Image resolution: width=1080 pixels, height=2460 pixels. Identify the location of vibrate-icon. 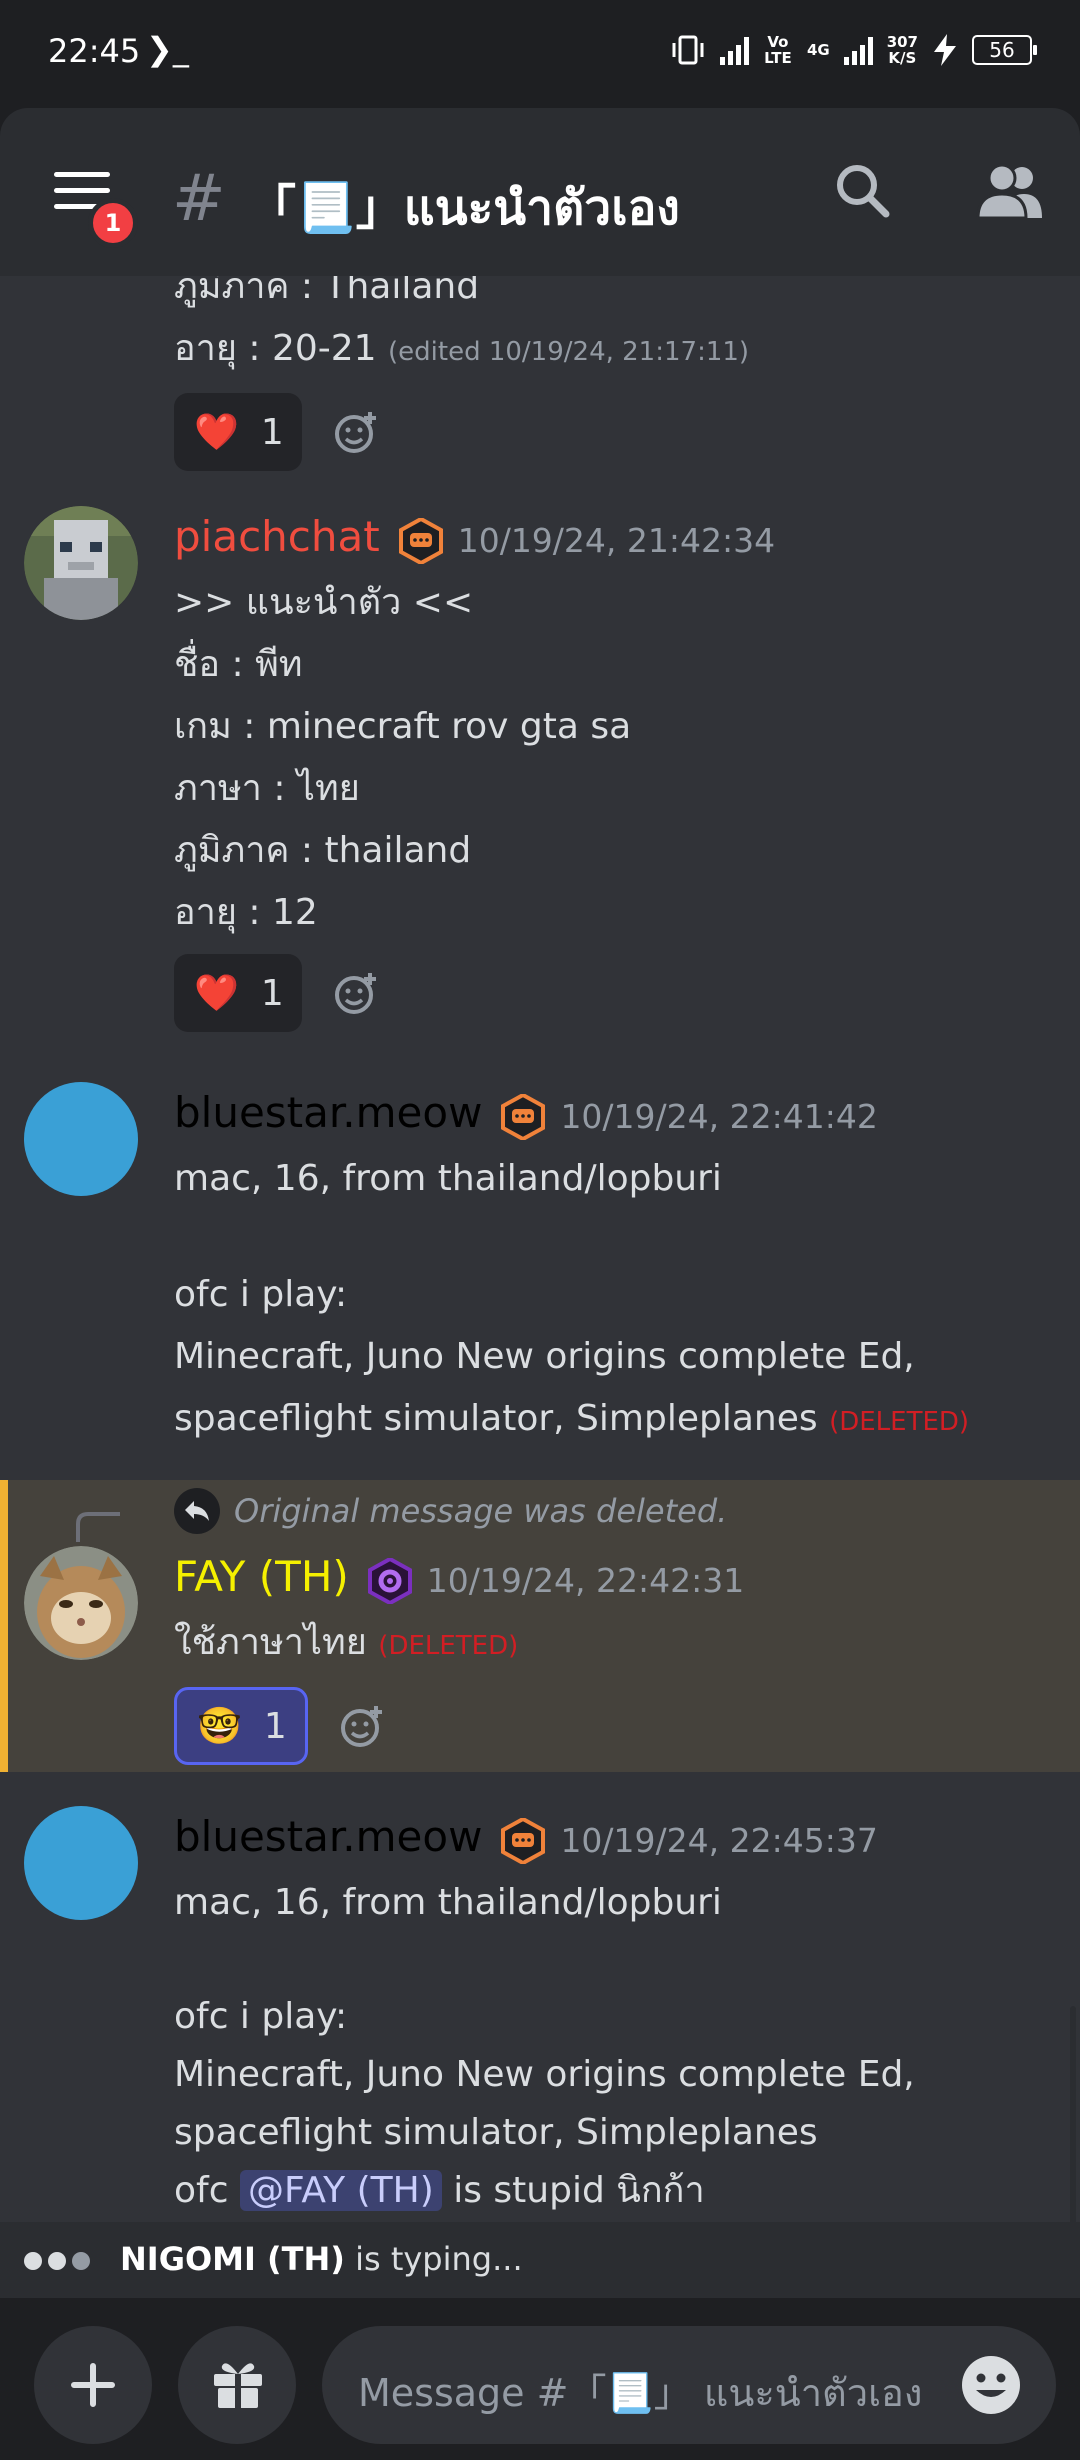
(688, 50).